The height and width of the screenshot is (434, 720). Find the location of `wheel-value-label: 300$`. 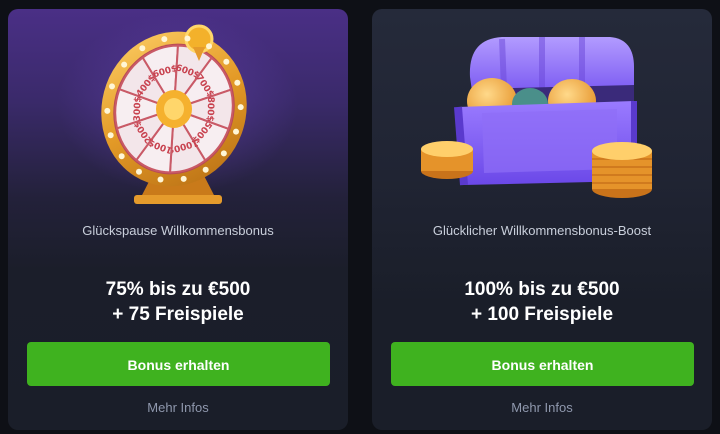

wheel-value-label: 300$ is located at coordinates (138, 108).